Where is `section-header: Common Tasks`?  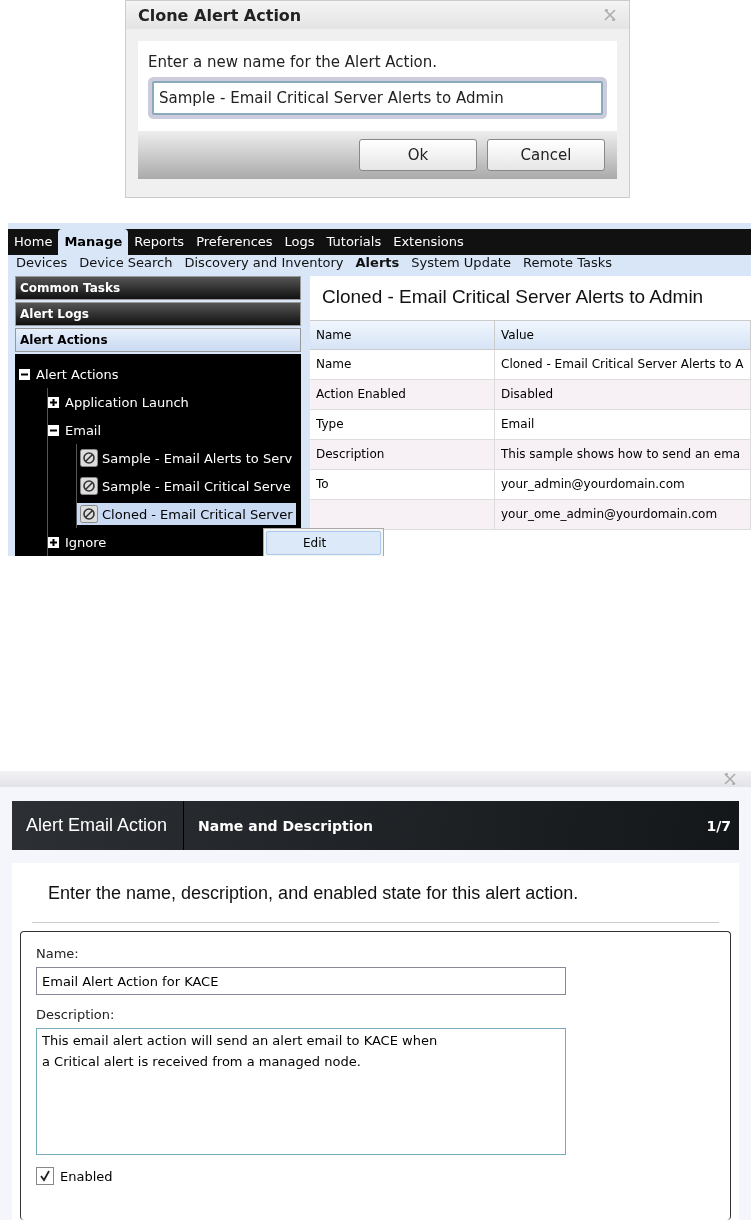 section-header: Common Tasks is located at coordinates (158, 288).